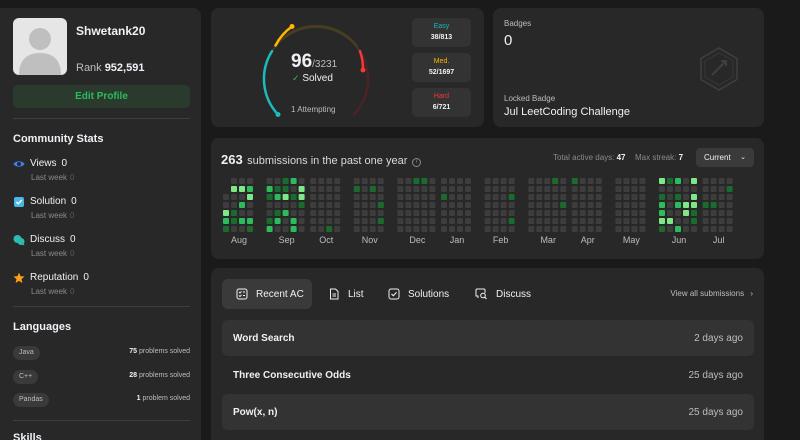 The height and width of the screenshot is (440, 800). I want to click on medium-box: Med. 52/1697, so click(441, 67).